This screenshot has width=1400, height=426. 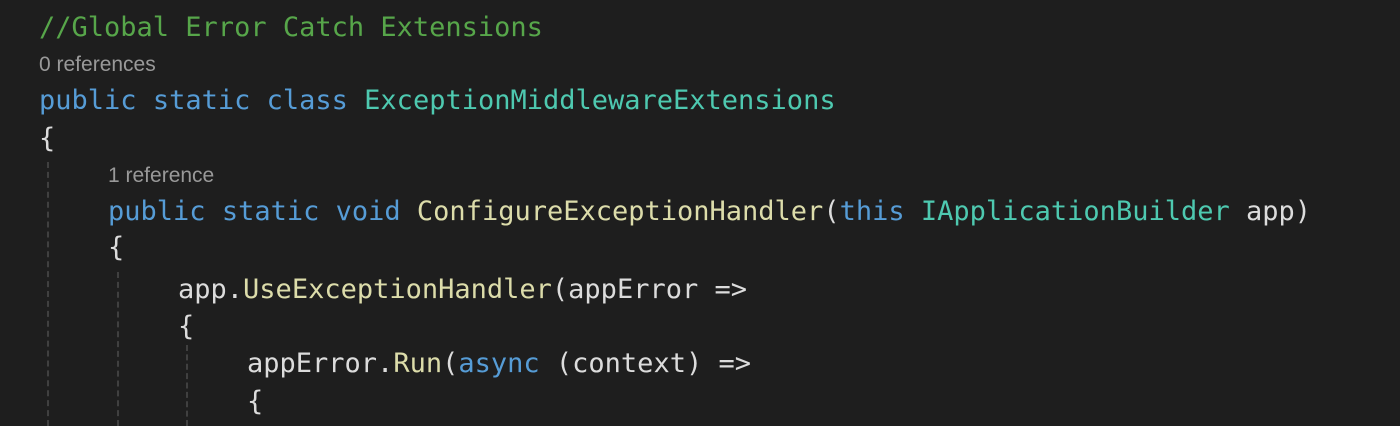 I want to click on codelens-method-references: 1 reference, so click(x=161, y=176).